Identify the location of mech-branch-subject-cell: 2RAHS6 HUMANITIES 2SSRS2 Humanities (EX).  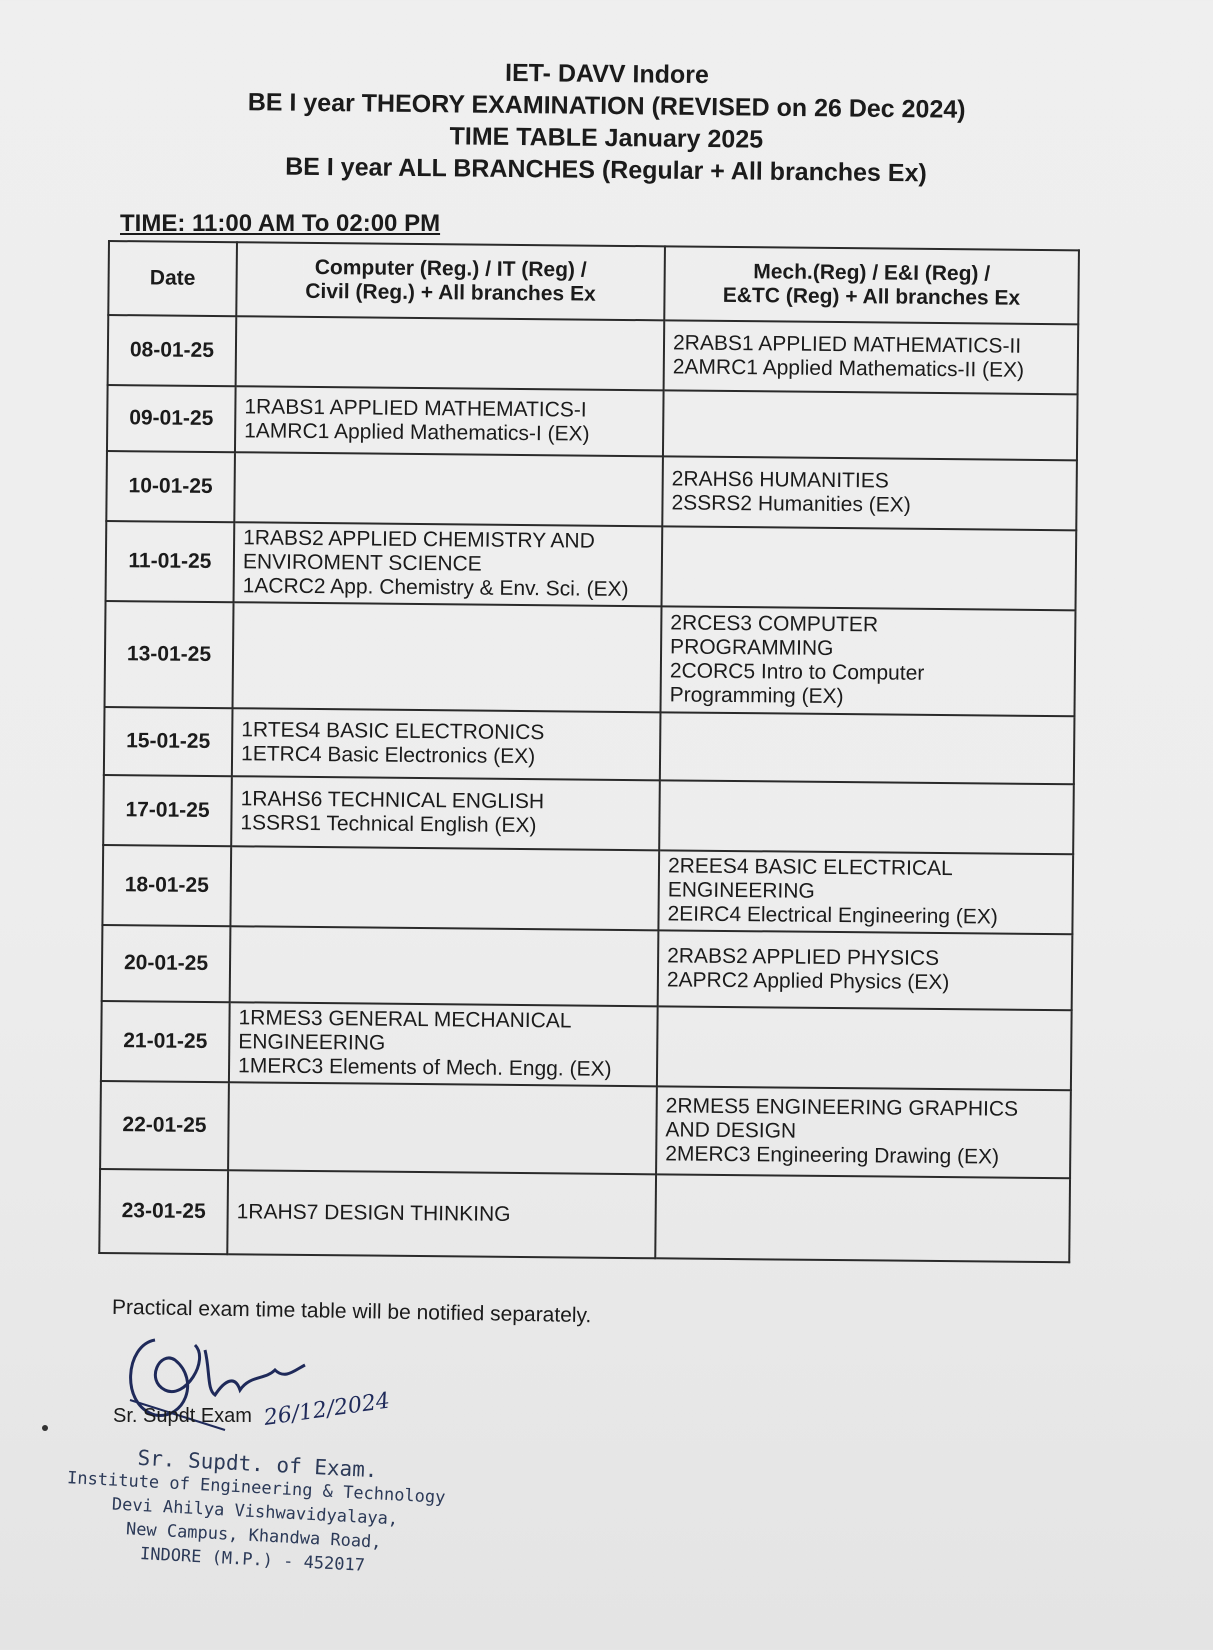
(869, 493).